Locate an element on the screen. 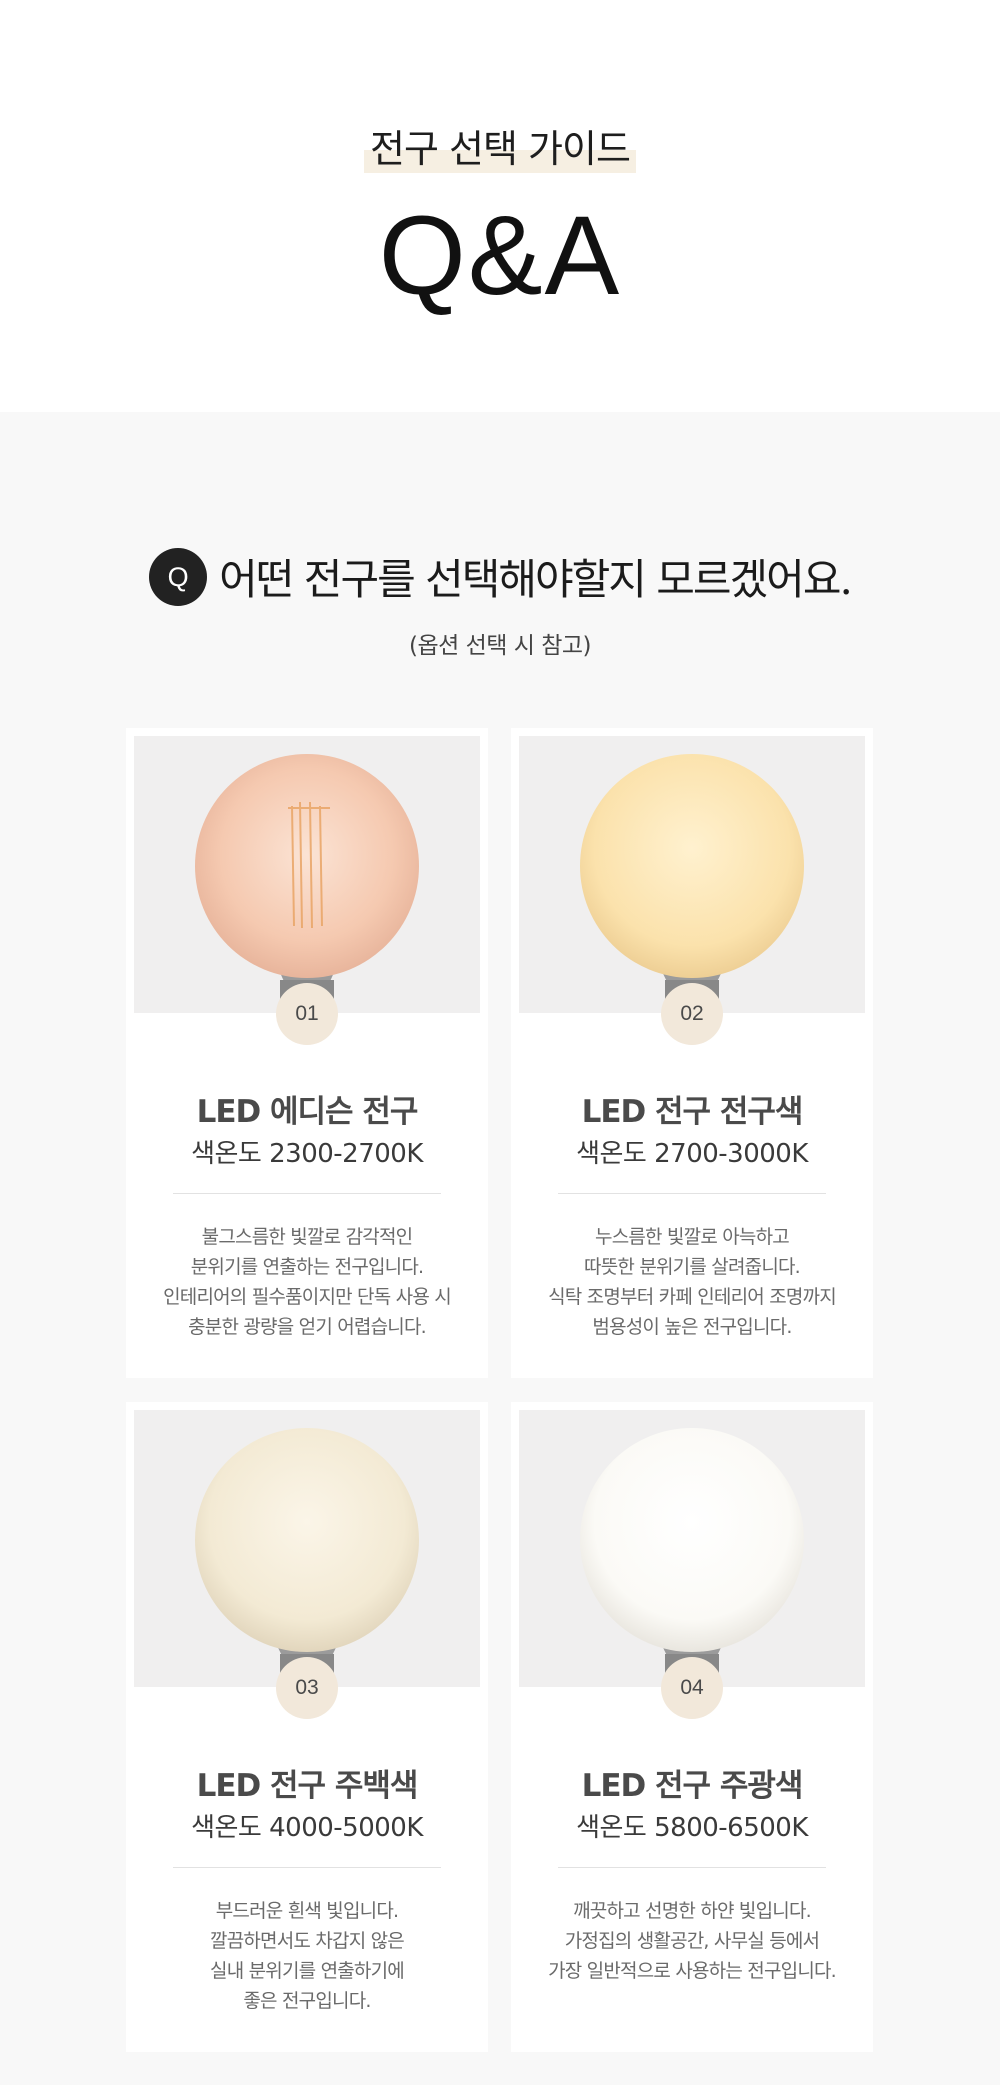  daylight-bulb-icon is located at coordinates (692, 1548).